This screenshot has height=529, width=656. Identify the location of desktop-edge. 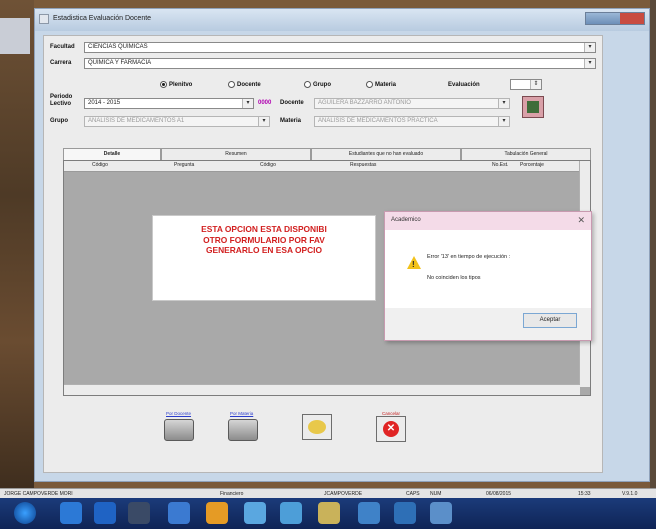
(653, 244).